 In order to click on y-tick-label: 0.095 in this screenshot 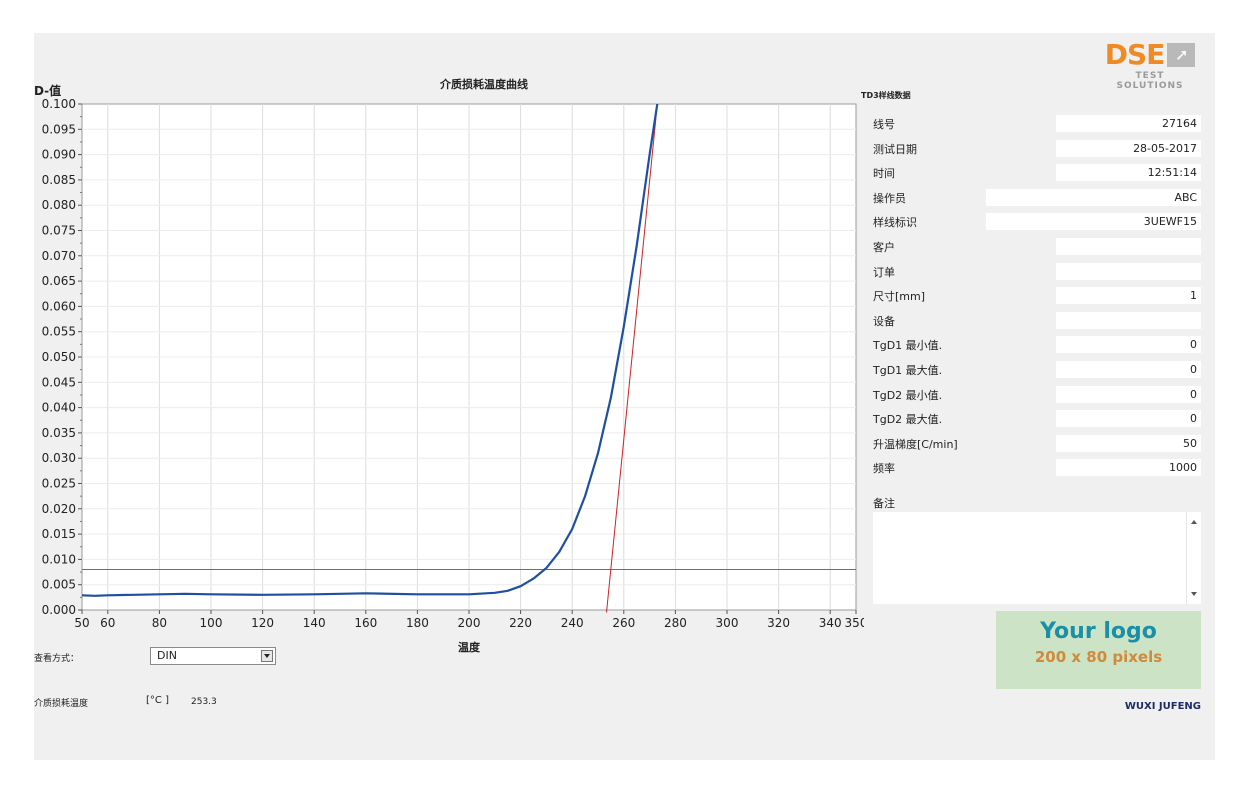, I will do `click(59, 129)`.